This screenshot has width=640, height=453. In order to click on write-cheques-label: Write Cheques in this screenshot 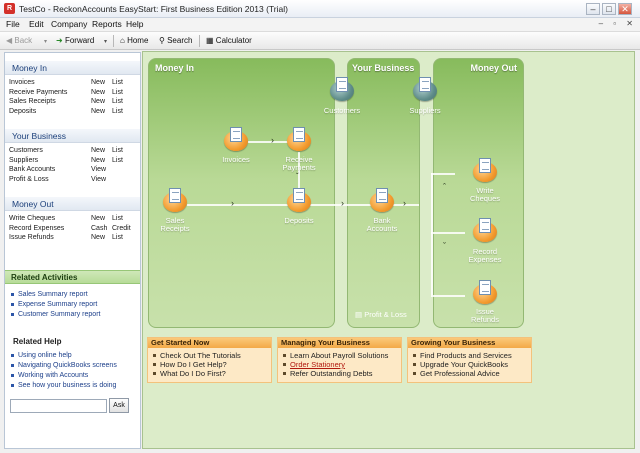, I will do `click(485, 195)`.